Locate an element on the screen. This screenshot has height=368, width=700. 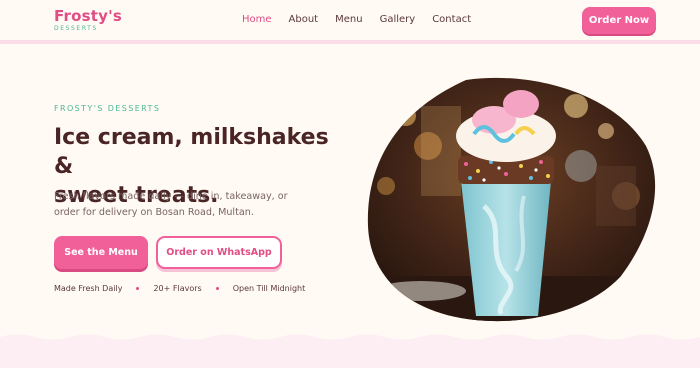
order-whatsapp-button: Order on WhatsApp is located at coordinates (219, 252).